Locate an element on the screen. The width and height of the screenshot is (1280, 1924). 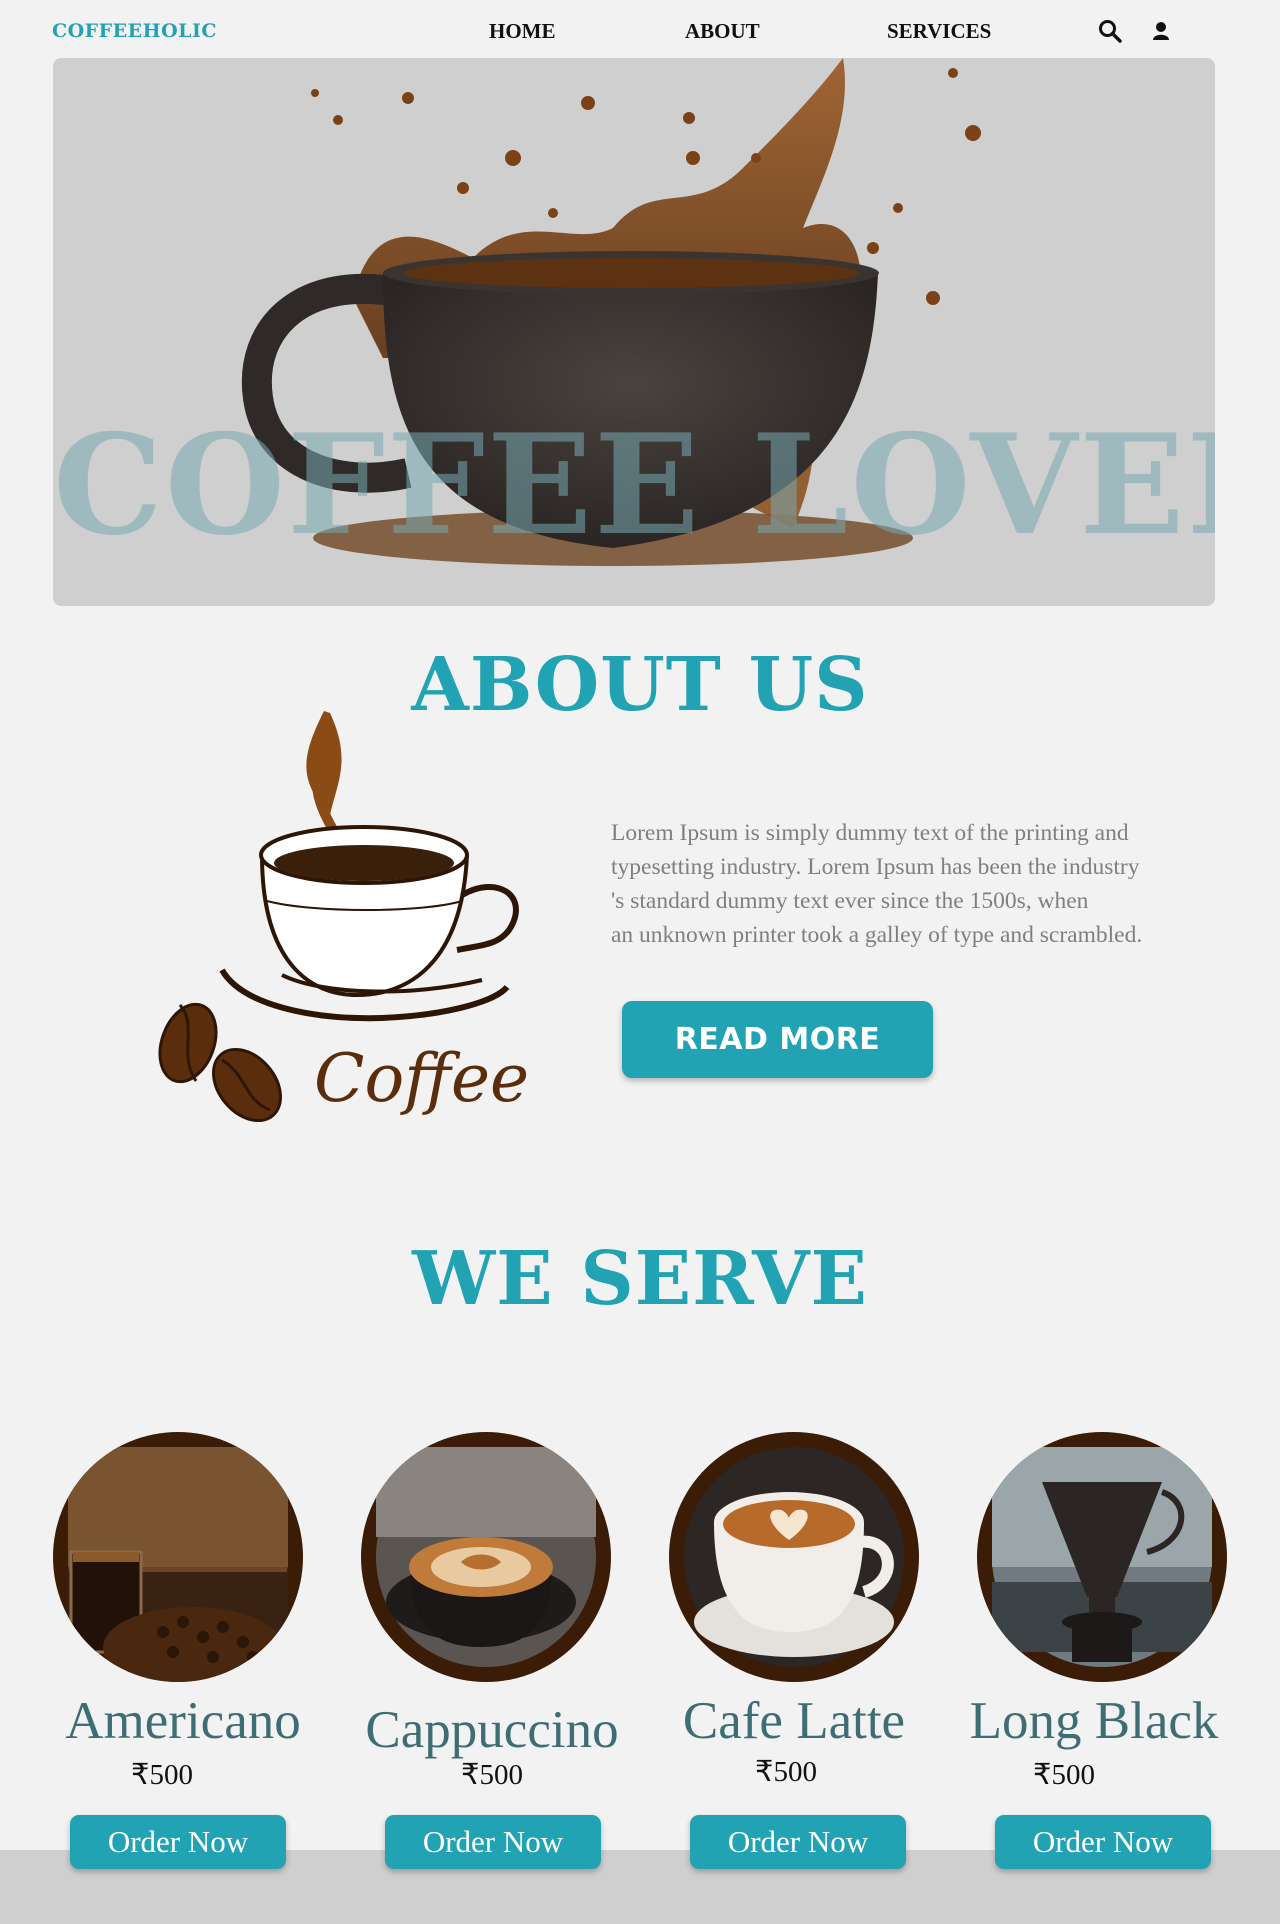
hero-title: COFFEE LOVER is located at coordinates (634, 484).